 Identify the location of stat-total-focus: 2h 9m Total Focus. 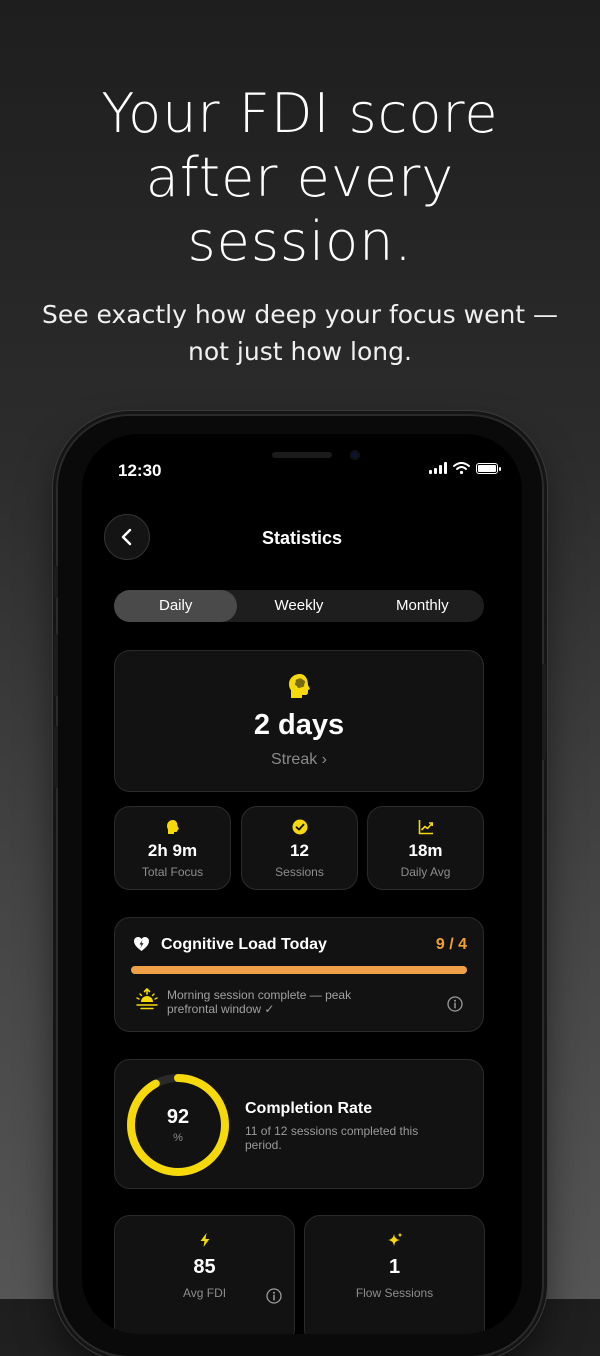
(172, 848).